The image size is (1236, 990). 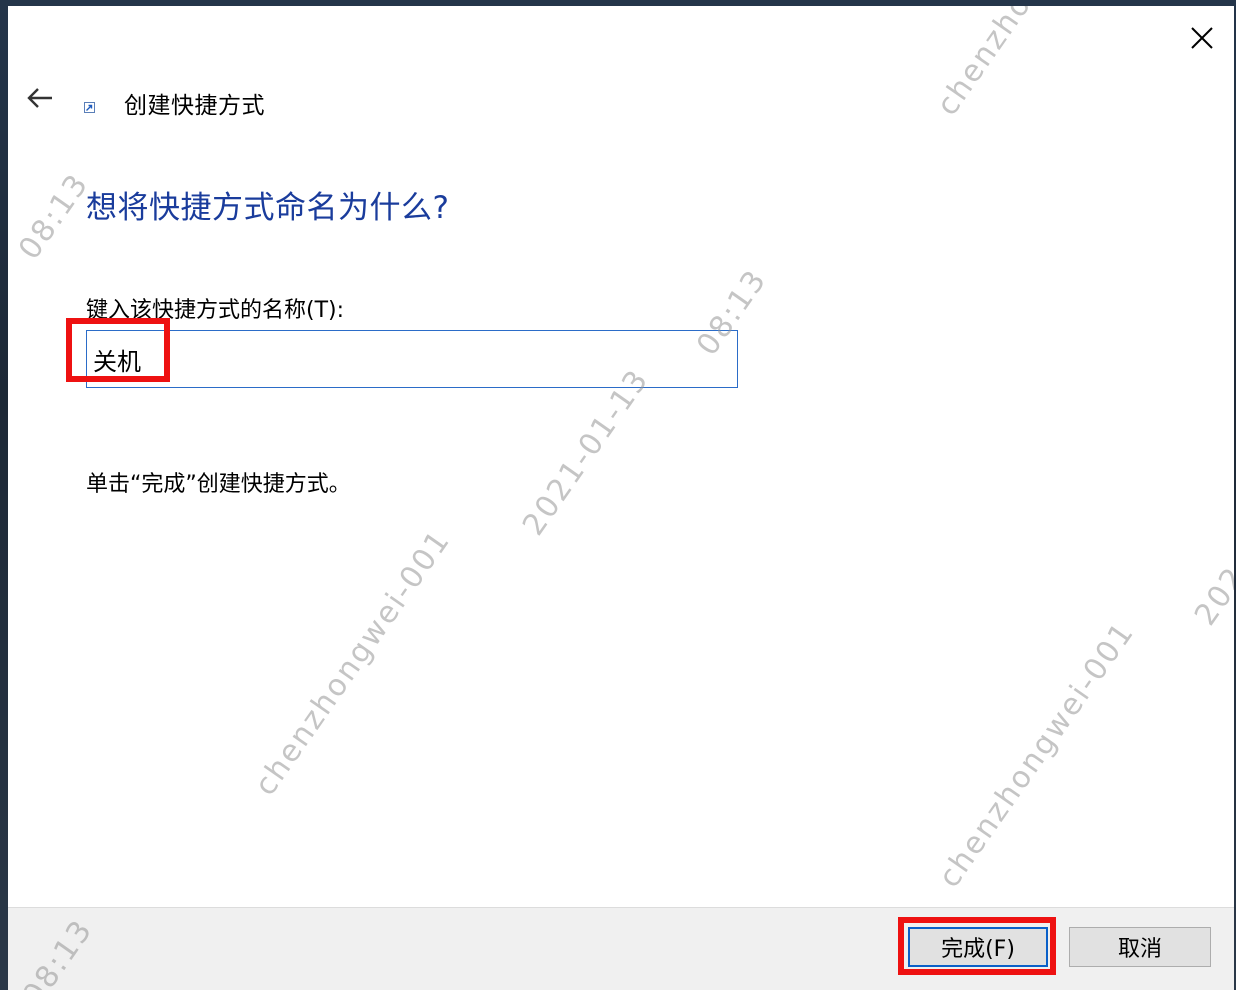 I want to click on shortcut-icon, so click(x=89, y=107).